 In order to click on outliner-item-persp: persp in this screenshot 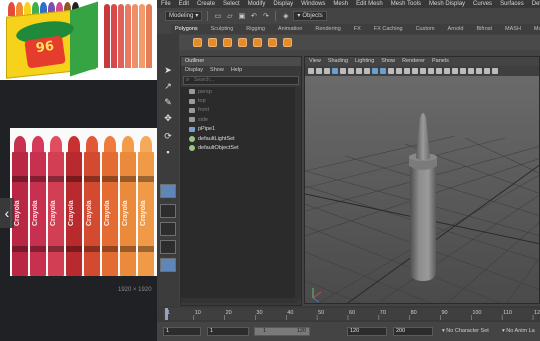, I will do `click(239, 91)`.